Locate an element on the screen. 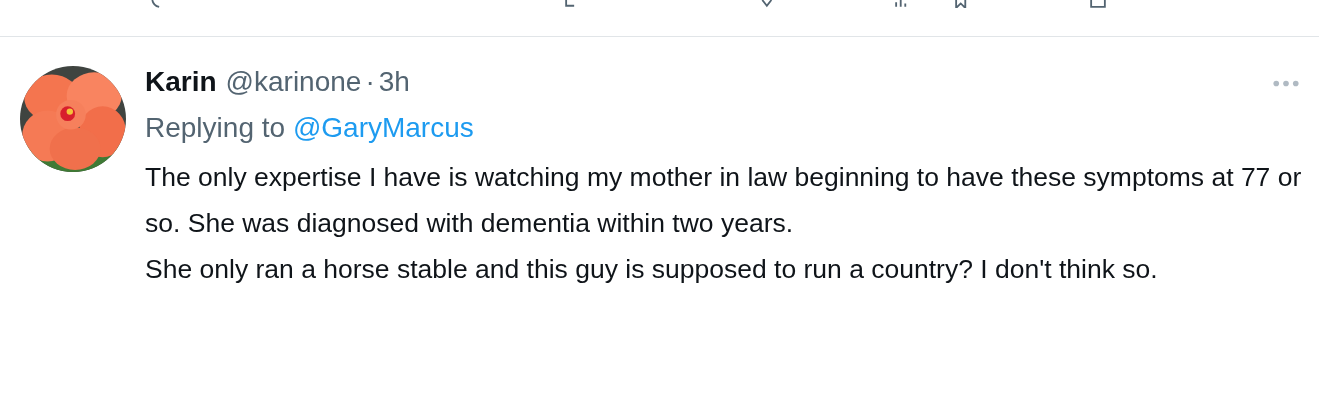 This screenshot has height=405, width=1319. tweet-text: She only ran a horse stable and this guy is supposed to run a country? I don't think so. is located at coordinates (652, 269).